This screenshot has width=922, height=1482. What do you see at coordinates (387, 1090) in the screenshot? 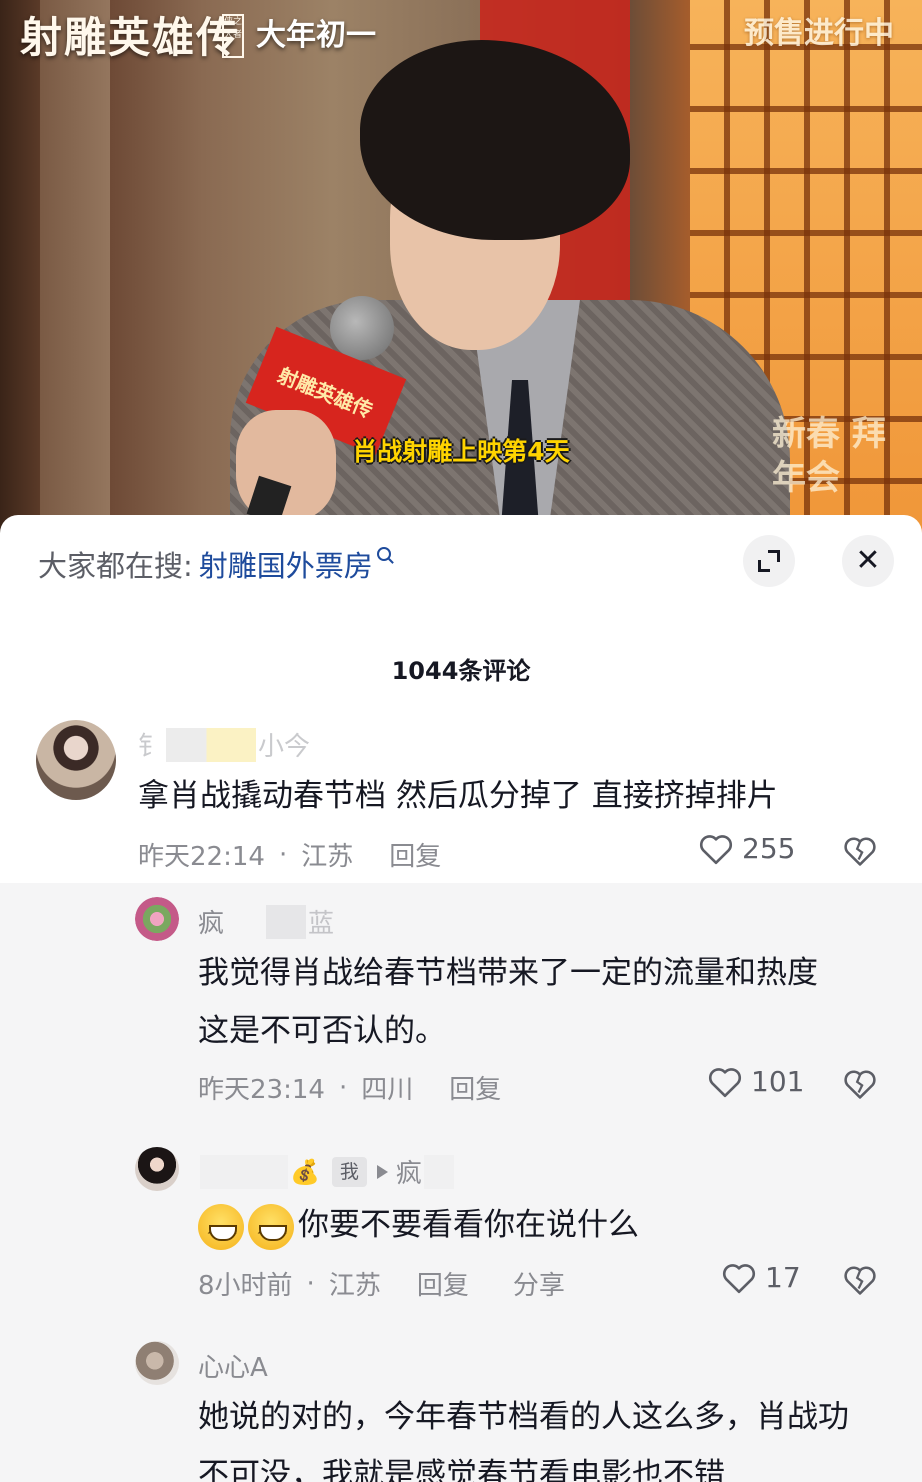
I see `comment-location: 四川` at bounding box center [387, 1090].